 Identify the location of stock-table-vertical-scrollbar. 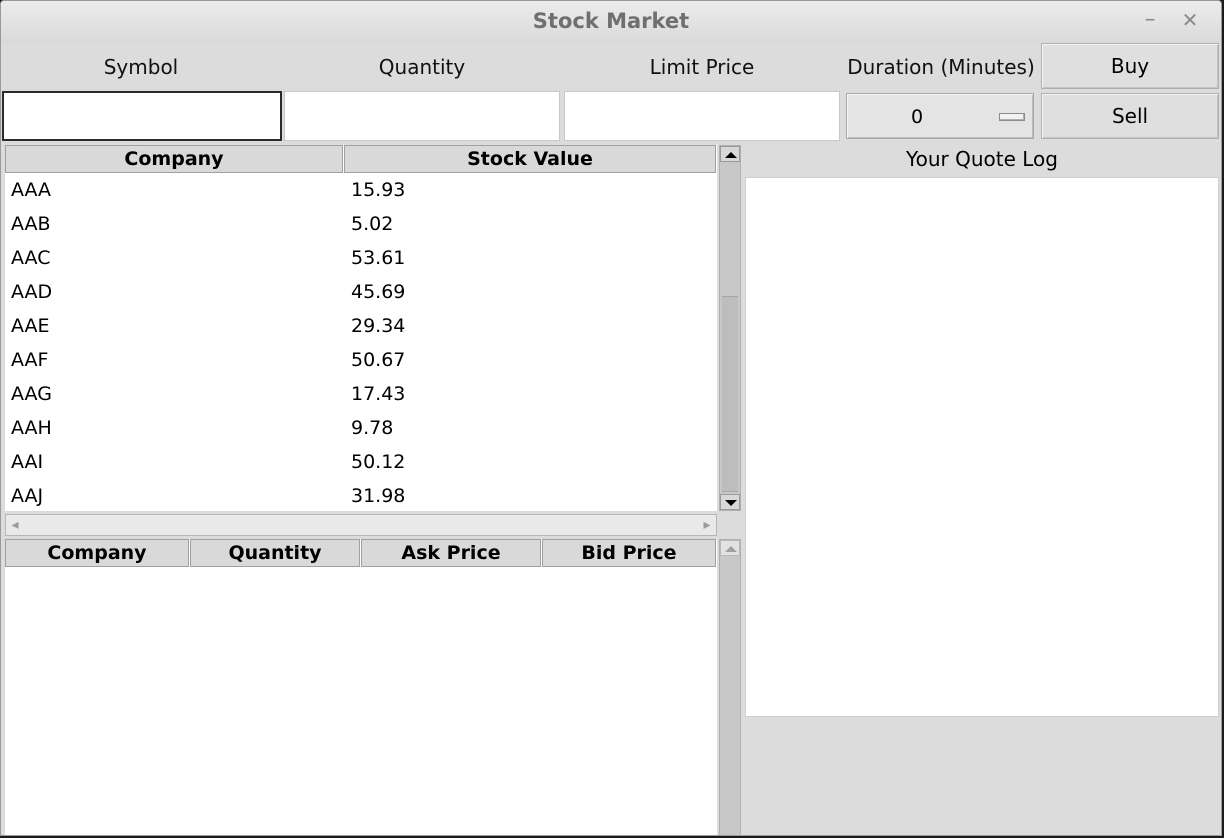
(730, 328).